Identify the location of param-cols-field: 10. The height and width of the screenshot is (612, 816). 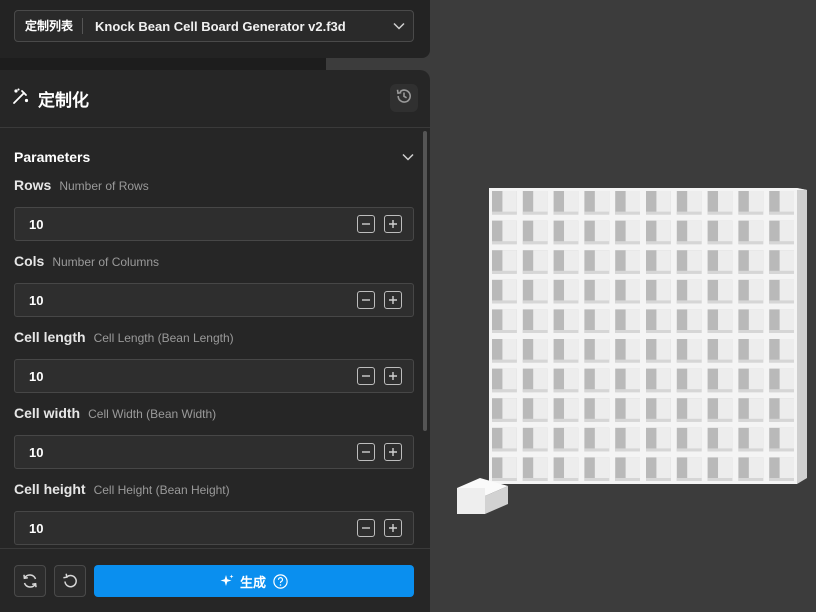
(214, 300).